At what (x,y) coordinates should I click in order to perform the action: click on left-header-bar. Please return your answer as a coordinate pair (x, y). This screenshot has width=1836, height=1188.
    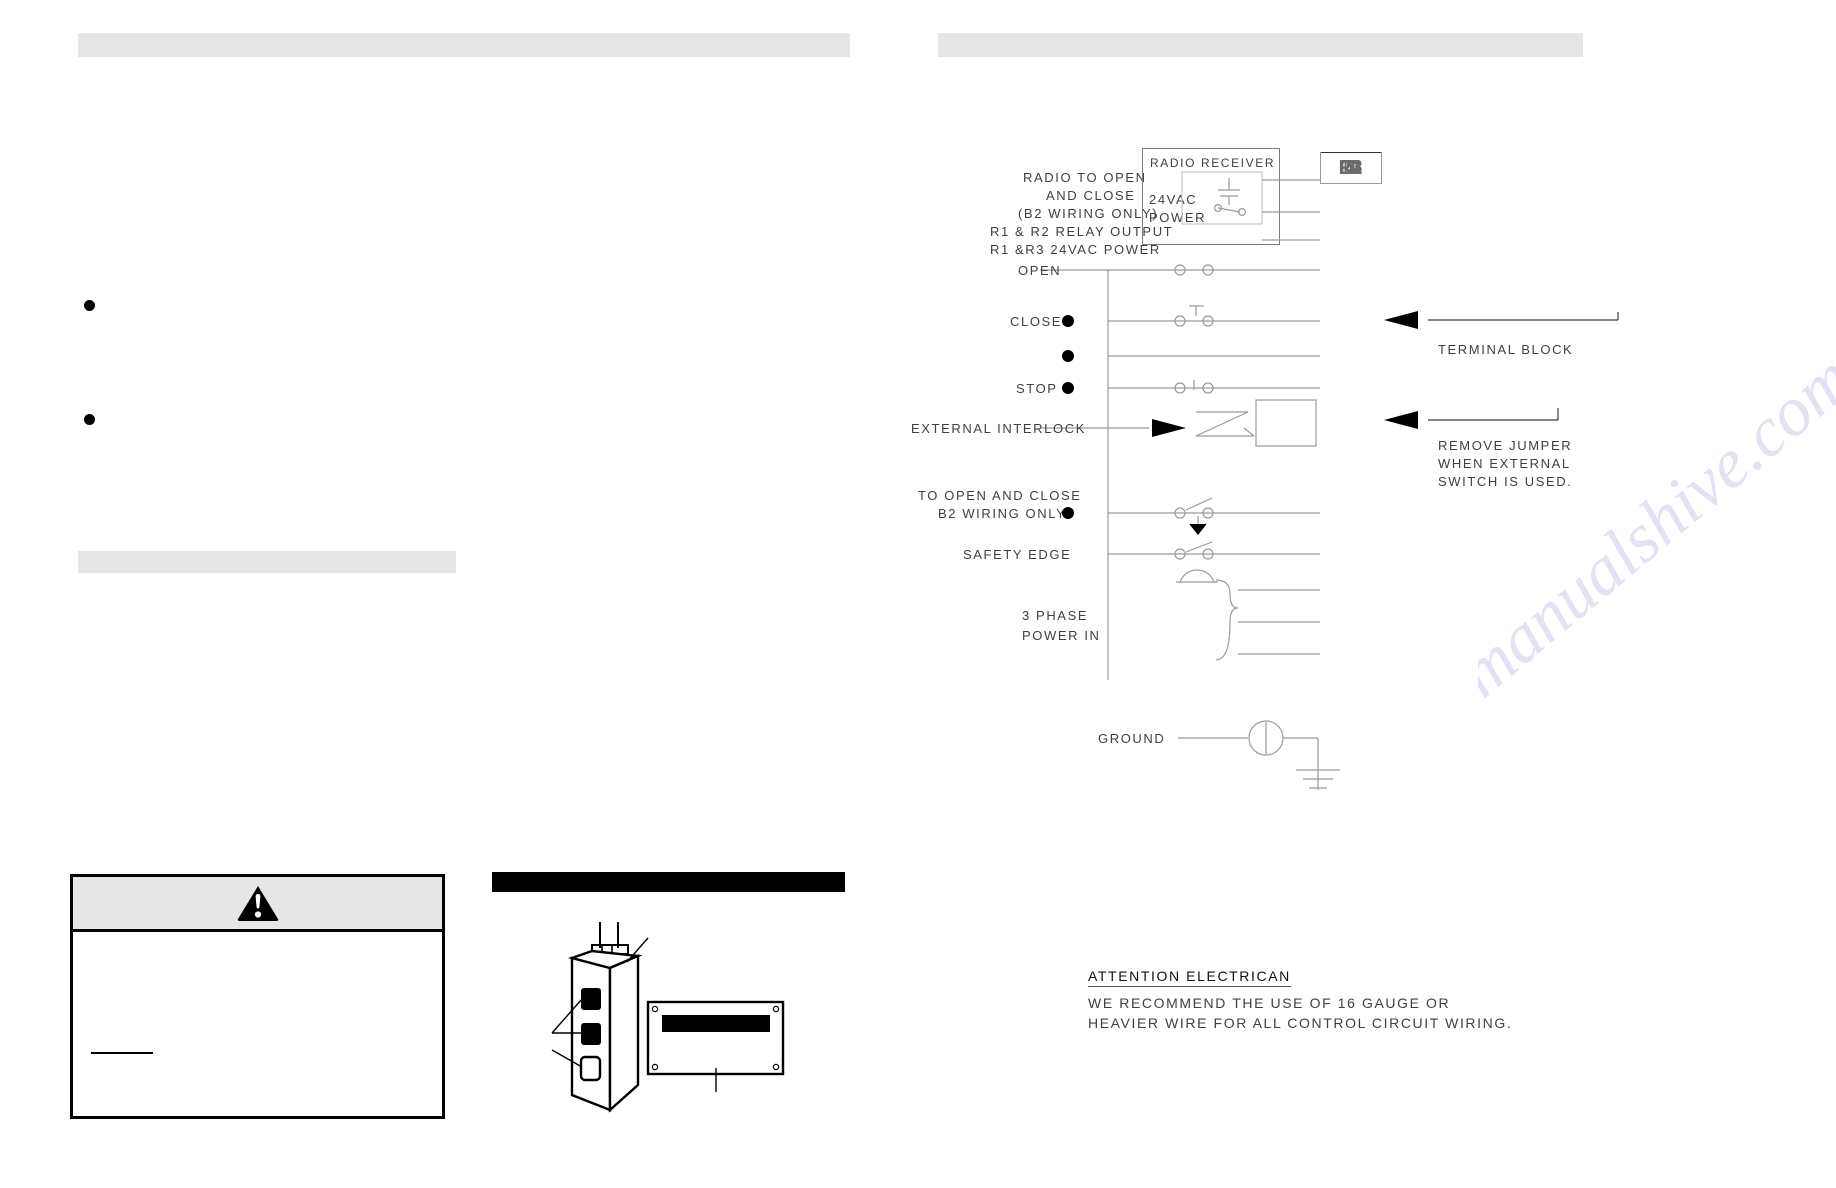
    Looking at the image, I should click on (464, 45).